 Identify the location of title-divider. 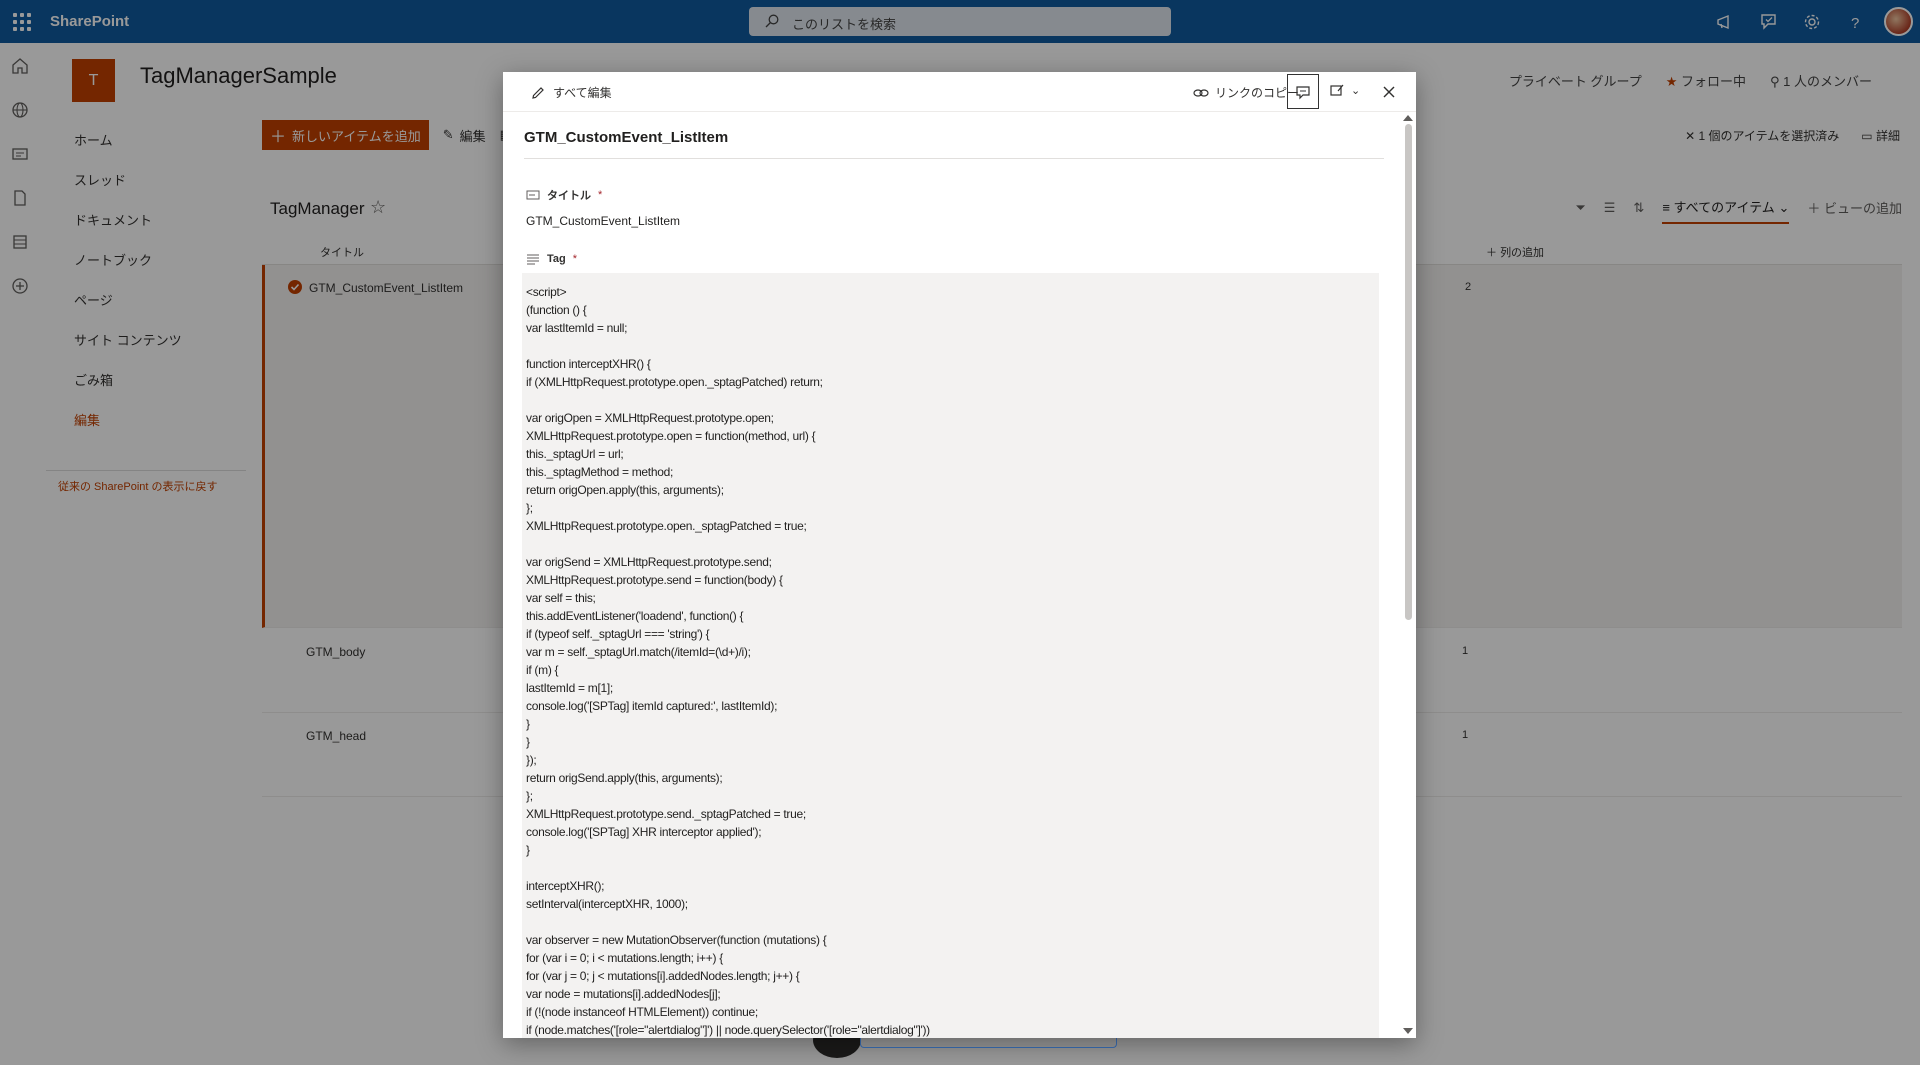
(954, 158).